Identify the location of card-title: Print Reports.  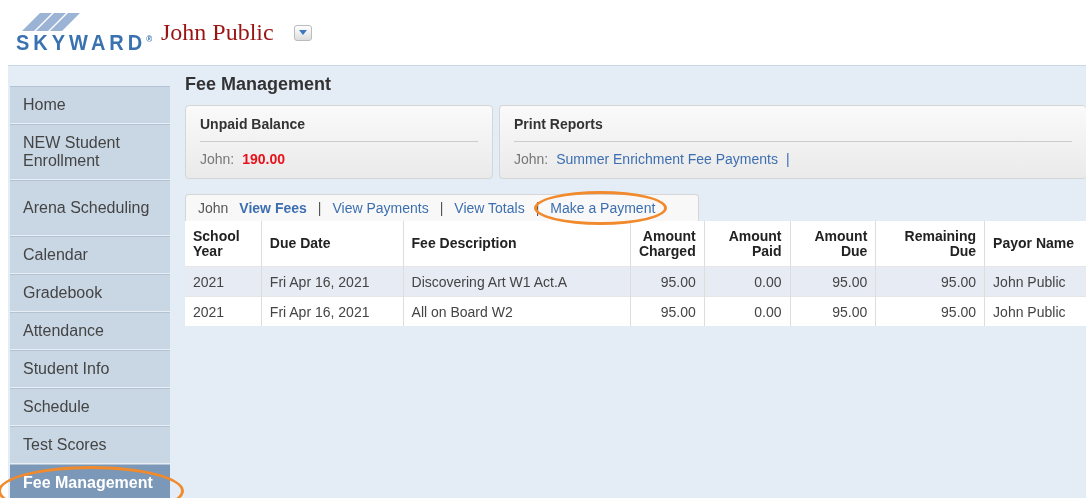
(793, 129).